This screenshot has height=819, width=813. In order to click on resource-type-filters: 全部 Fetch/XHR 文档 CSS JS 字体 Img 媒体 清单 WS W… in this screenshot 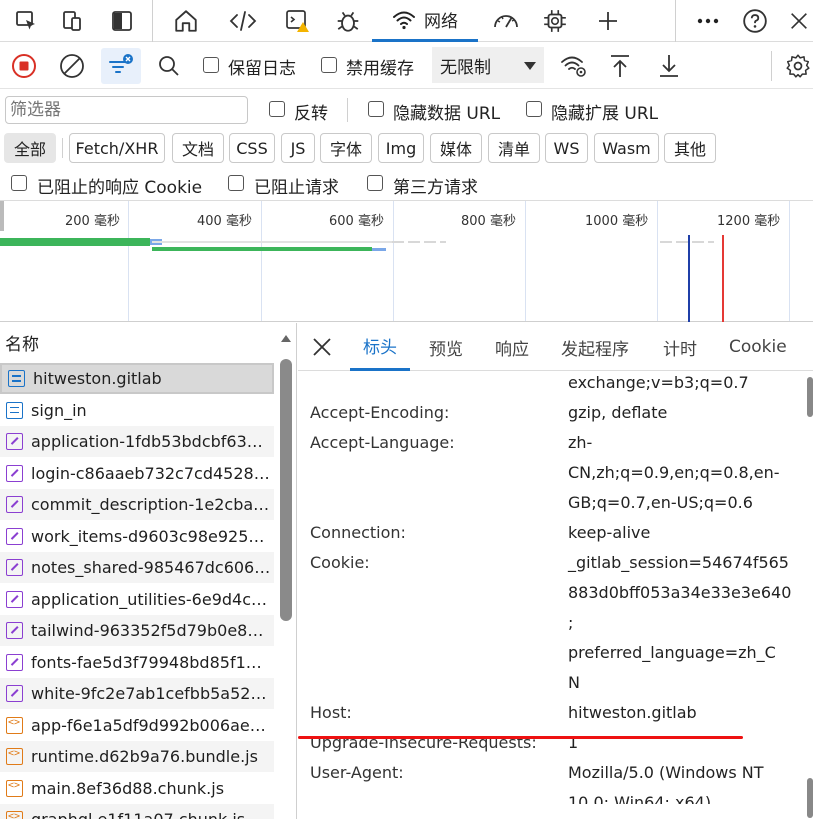, I will do `click(406, 148)`.